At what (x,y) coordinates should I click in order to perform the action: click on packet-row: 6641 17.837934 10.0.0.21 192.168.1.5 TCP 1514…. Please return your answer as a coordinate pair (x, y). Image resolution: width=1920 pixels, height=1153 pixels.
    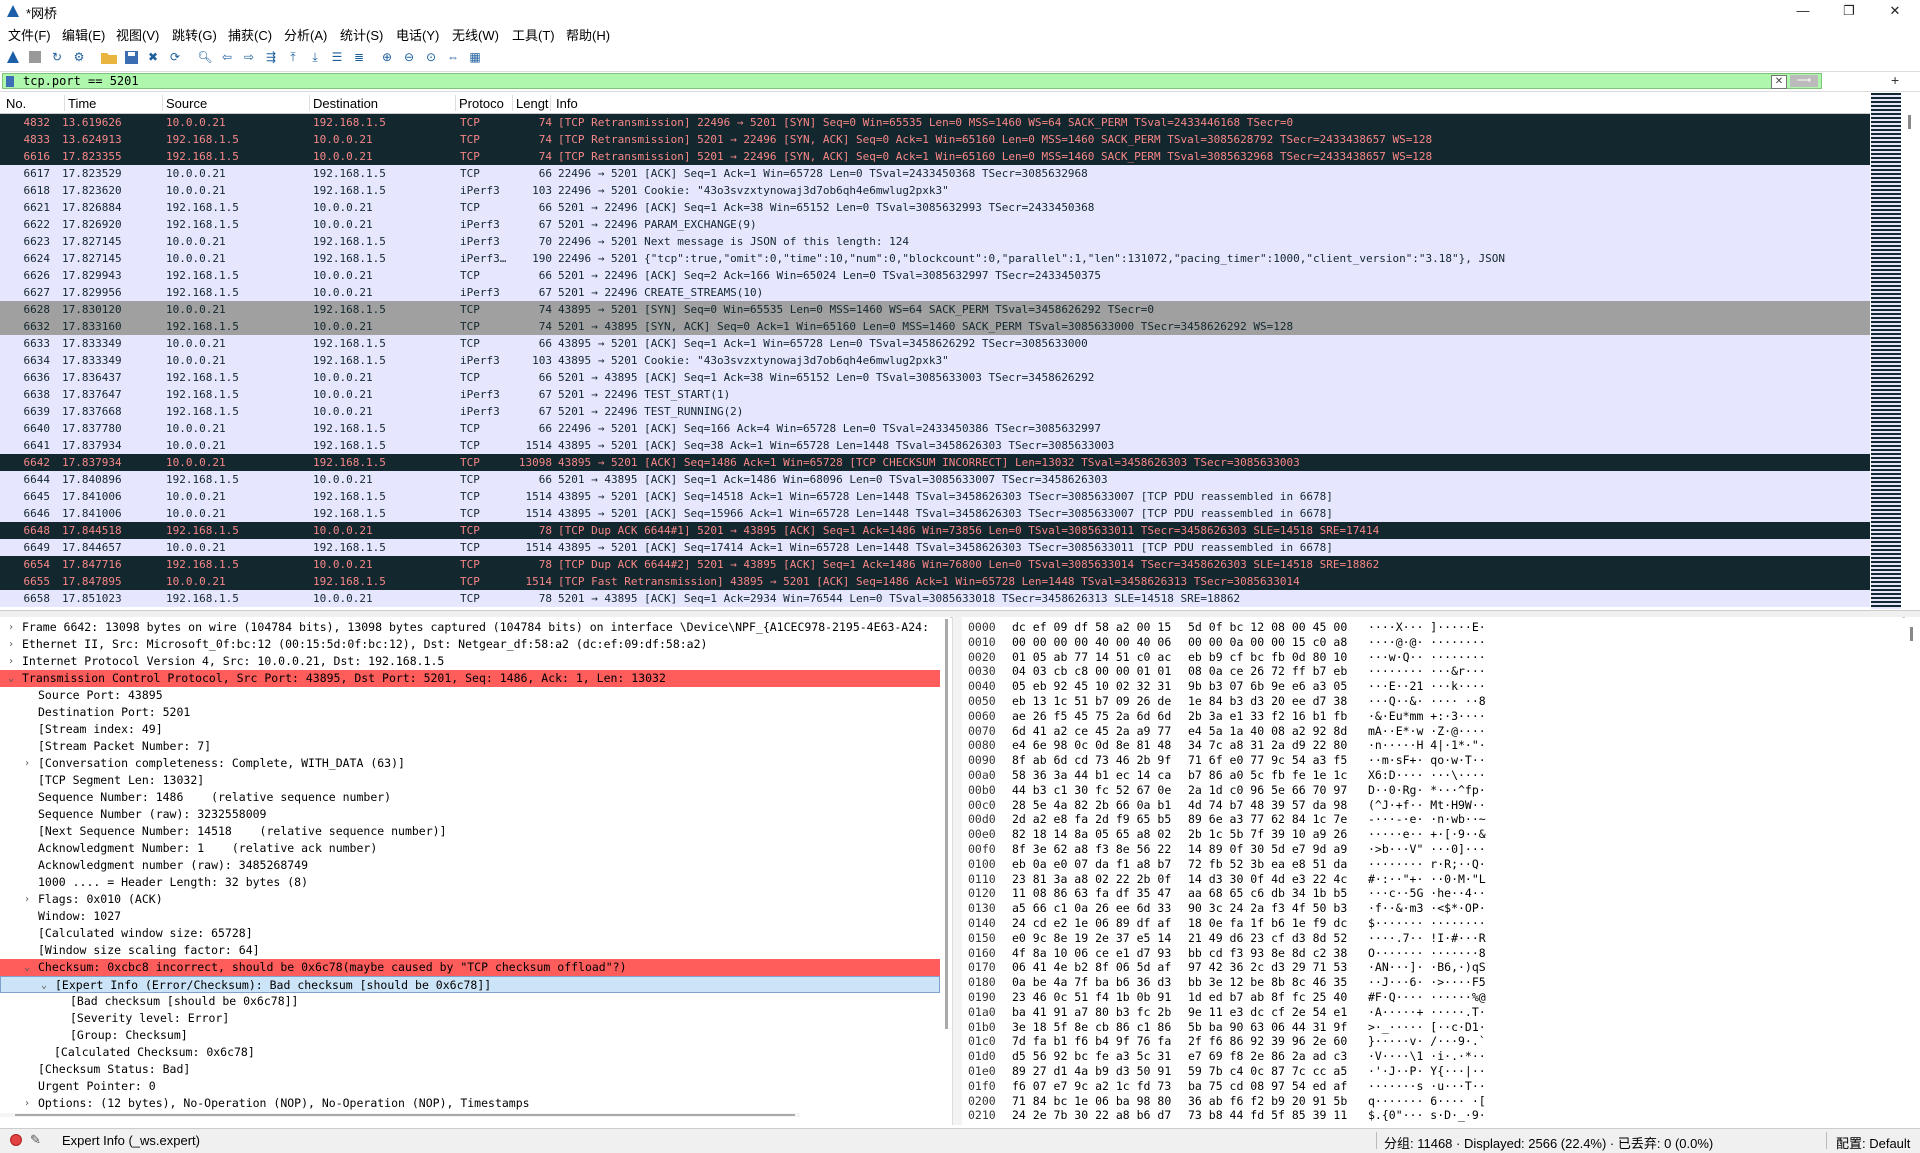
    Looking at the image, I should click on (935, 445).